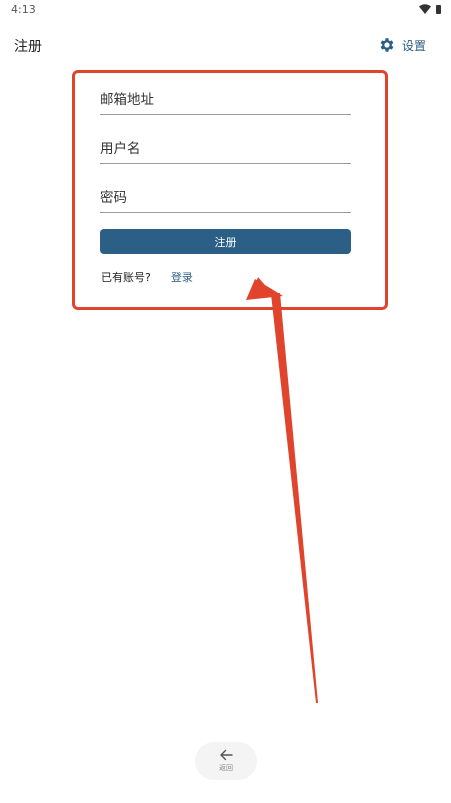  What do you see at coordinates (225, 241) in the screenshot?
I see `register-button: 注册` at bounding box center [225, 241].